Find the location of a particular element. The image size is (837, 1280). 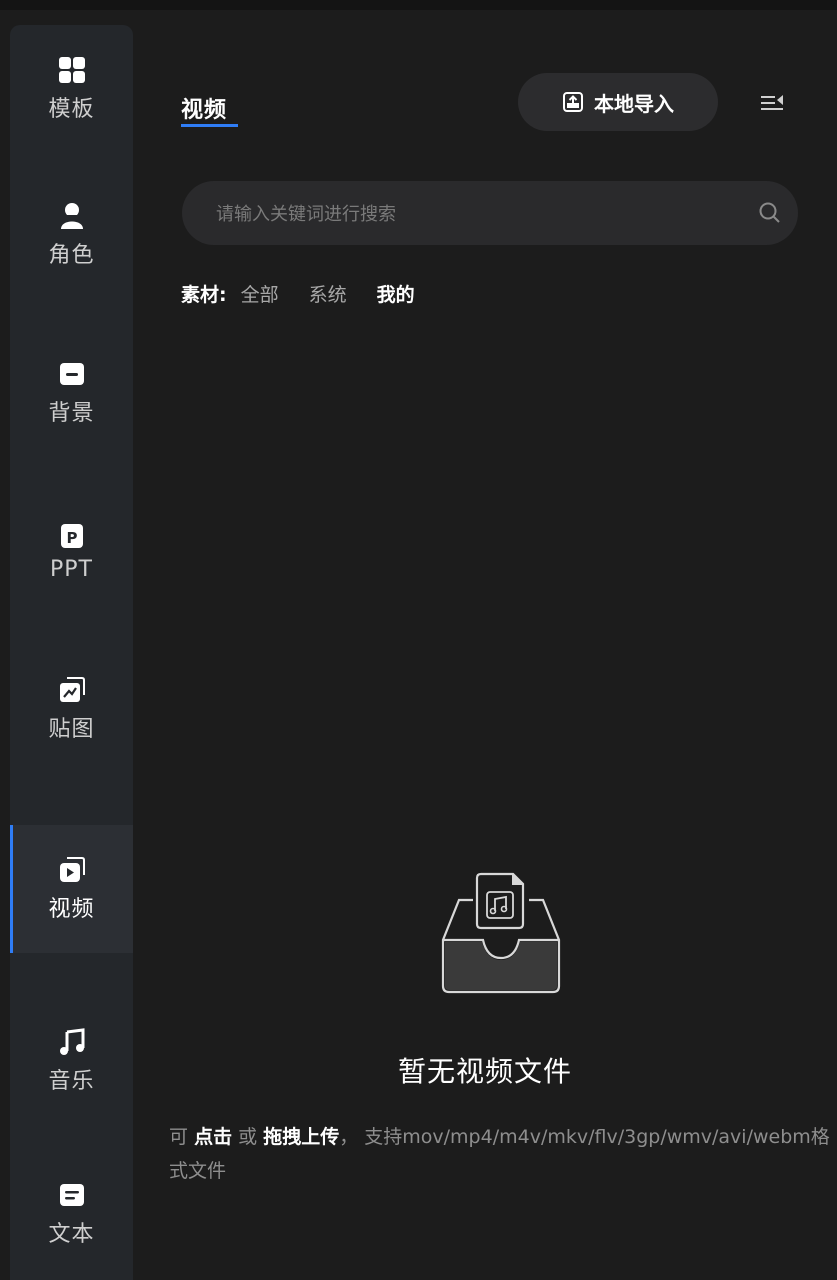

empty-inbox-icon is located at coordinates (501, 933).